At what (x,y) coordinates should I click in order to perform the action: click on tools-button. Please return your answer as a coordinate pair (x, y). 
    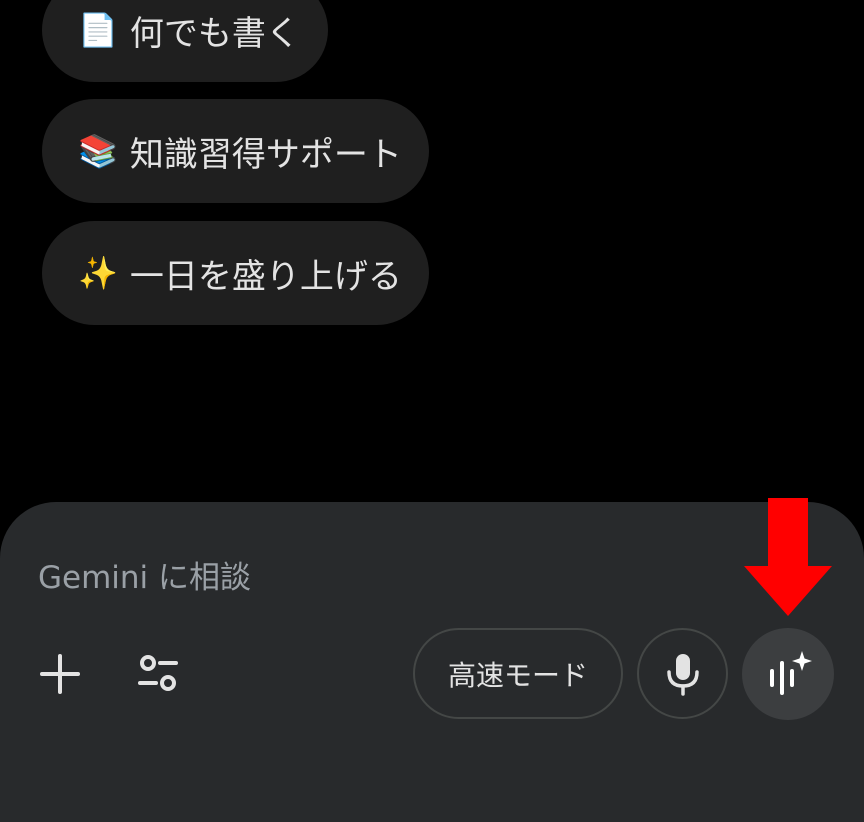
    Looking at the image, I should click on (158, 674).